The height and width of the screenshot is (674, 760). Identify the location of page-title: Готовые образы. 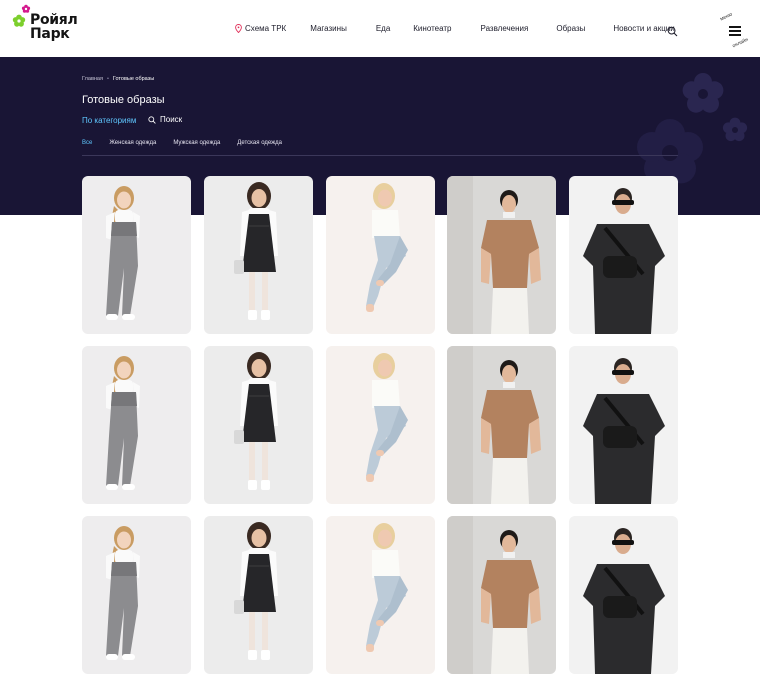
(123, 100).